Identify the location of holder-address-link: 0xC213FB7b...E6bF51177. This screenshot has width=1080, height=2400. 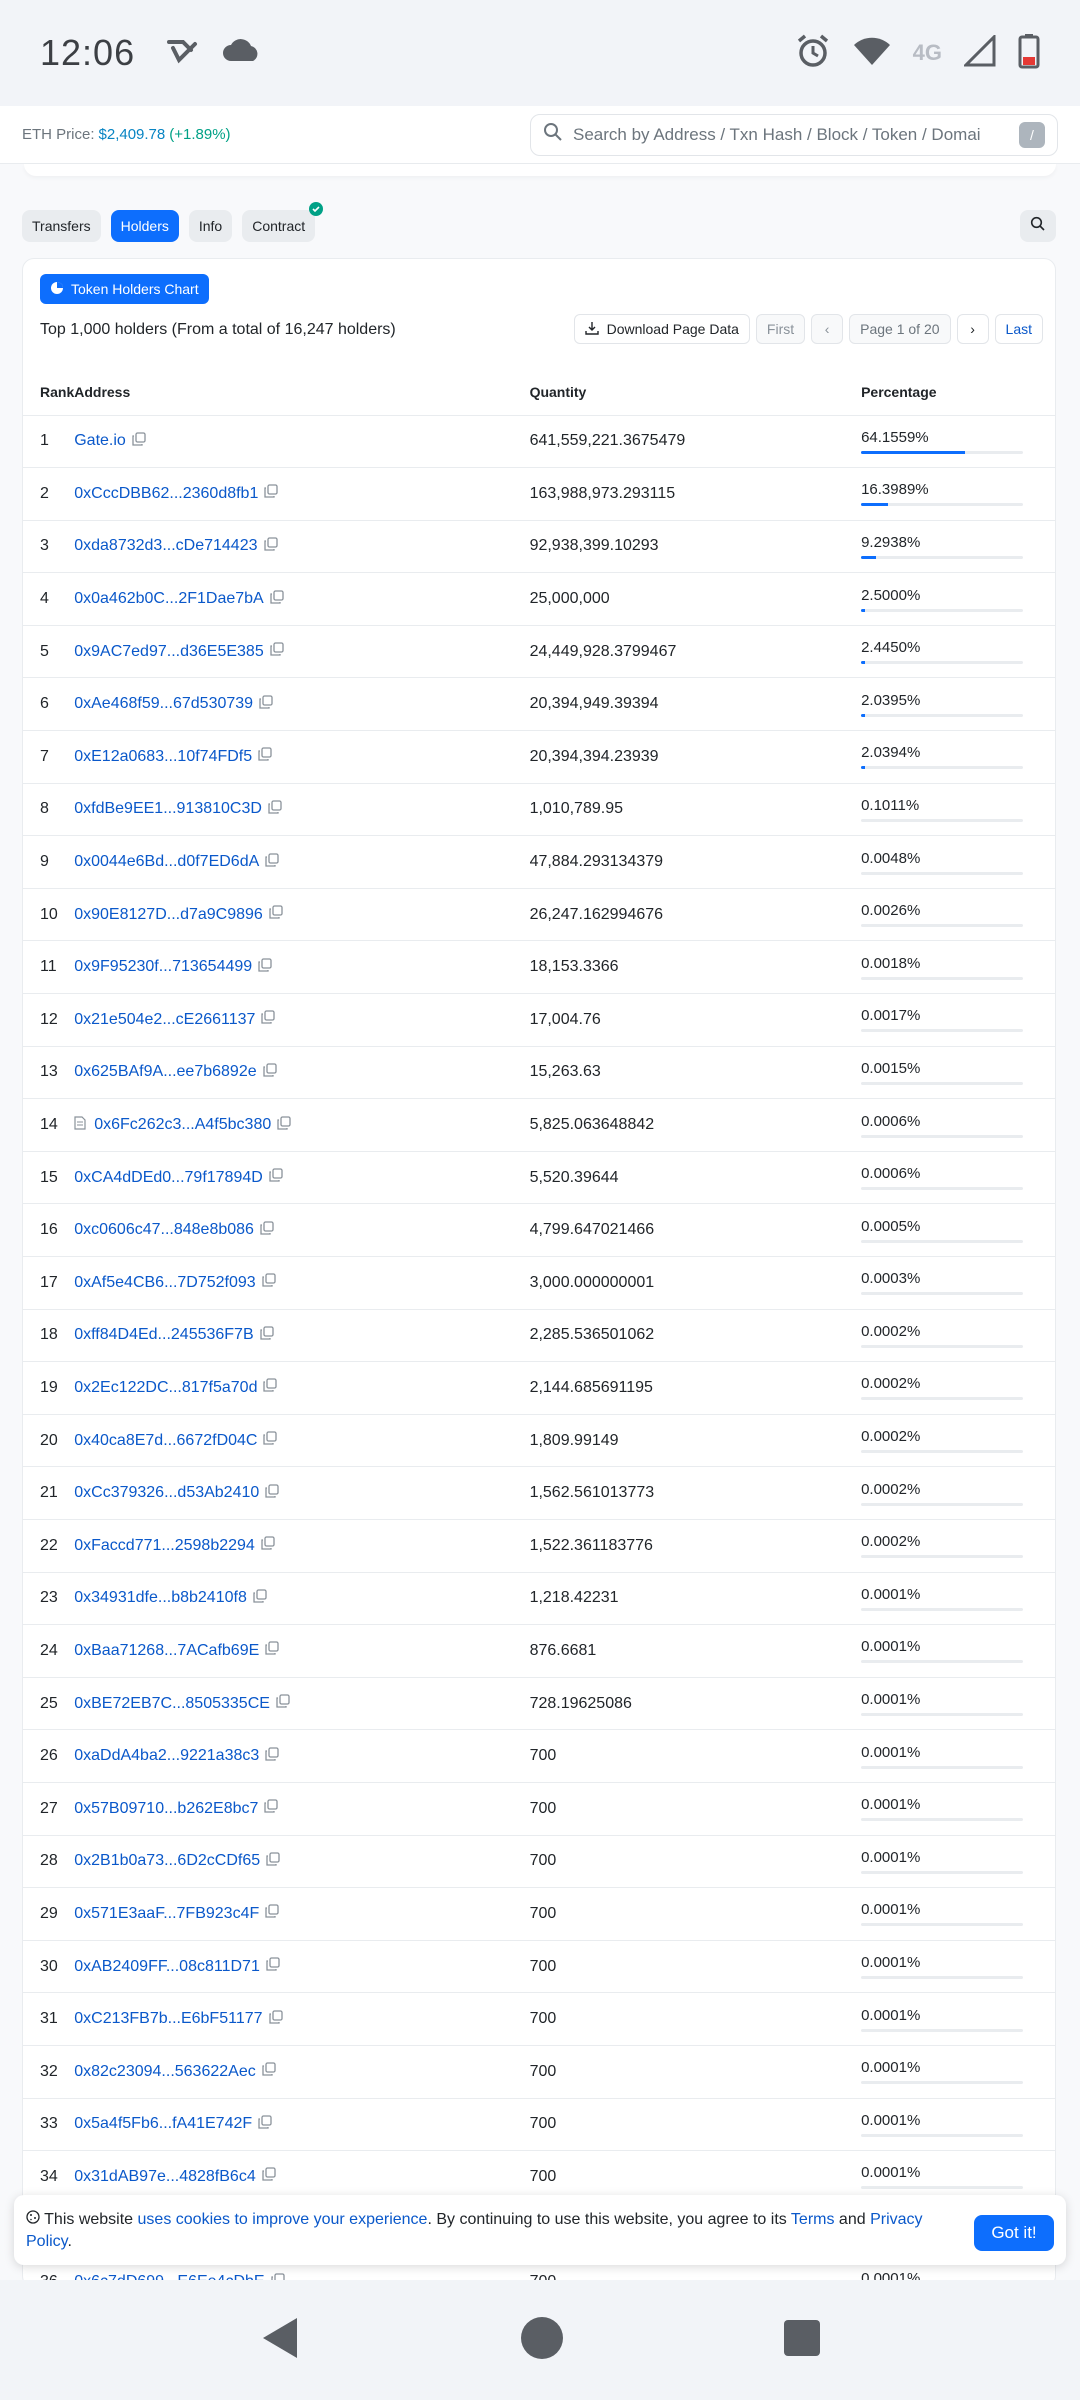
(168, 2019).